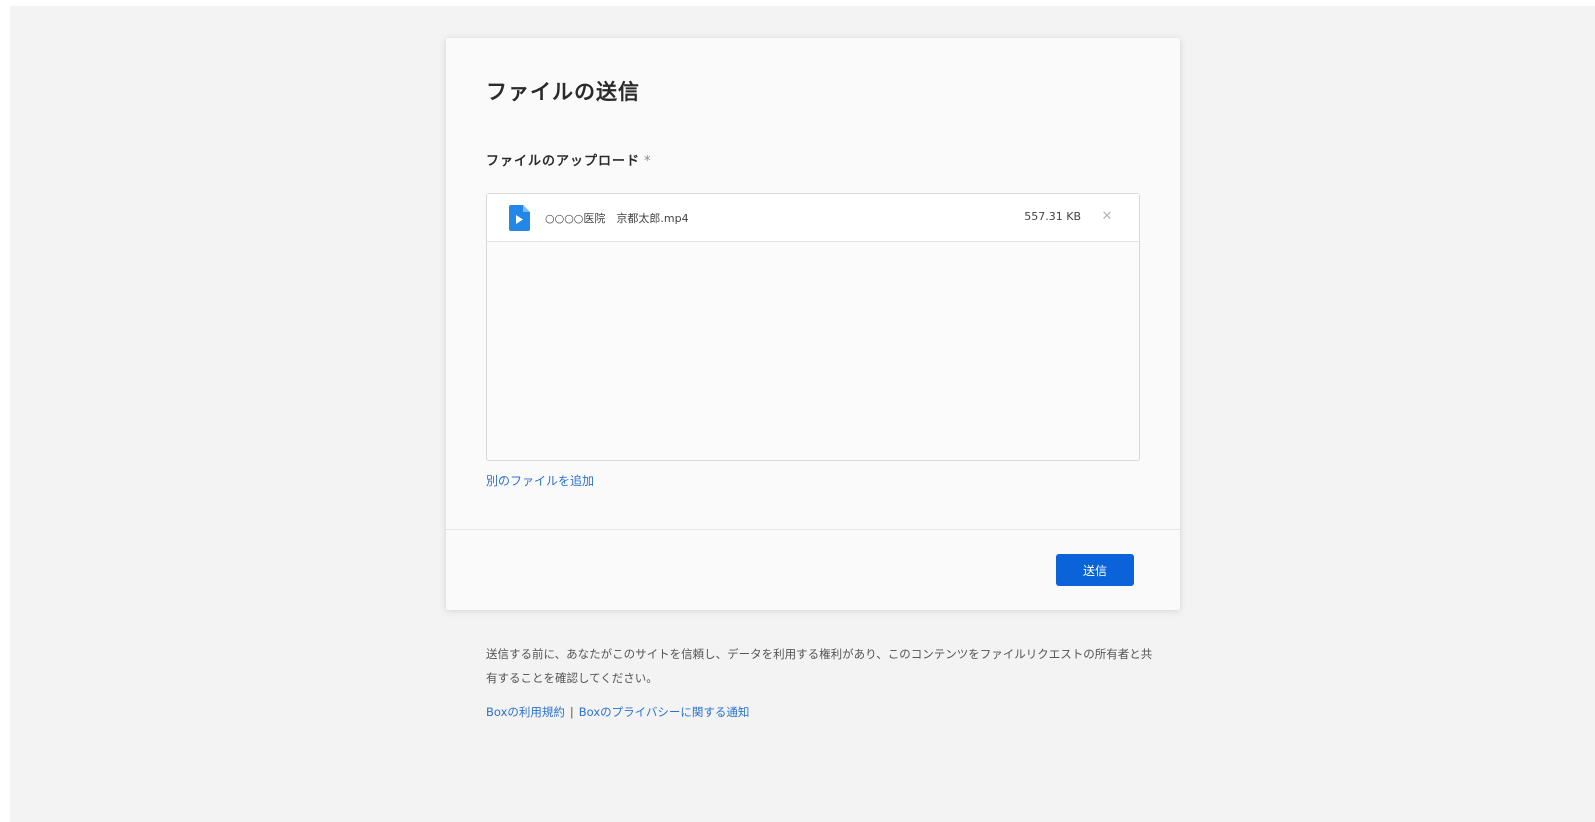  I want to click on required-mark: *, so click(648, 161).